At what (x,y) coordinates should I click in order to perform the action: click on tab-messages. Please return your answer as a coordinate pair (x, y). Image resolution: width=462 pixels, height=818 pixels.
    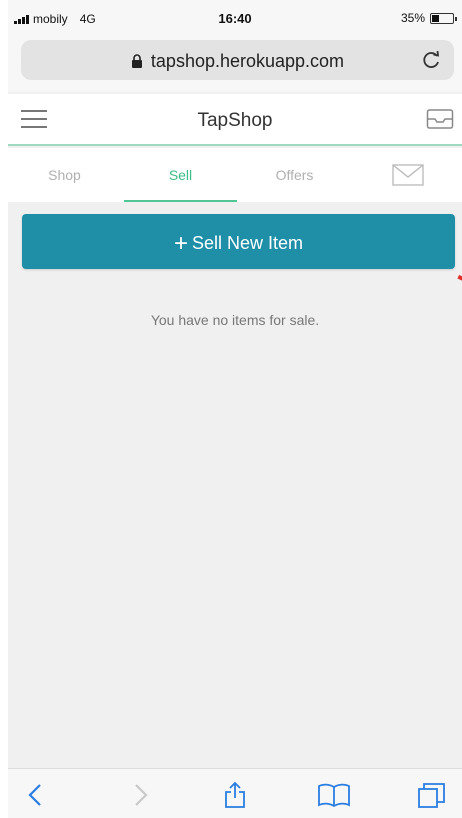
    Looking at the image, I should click on (407, 175).